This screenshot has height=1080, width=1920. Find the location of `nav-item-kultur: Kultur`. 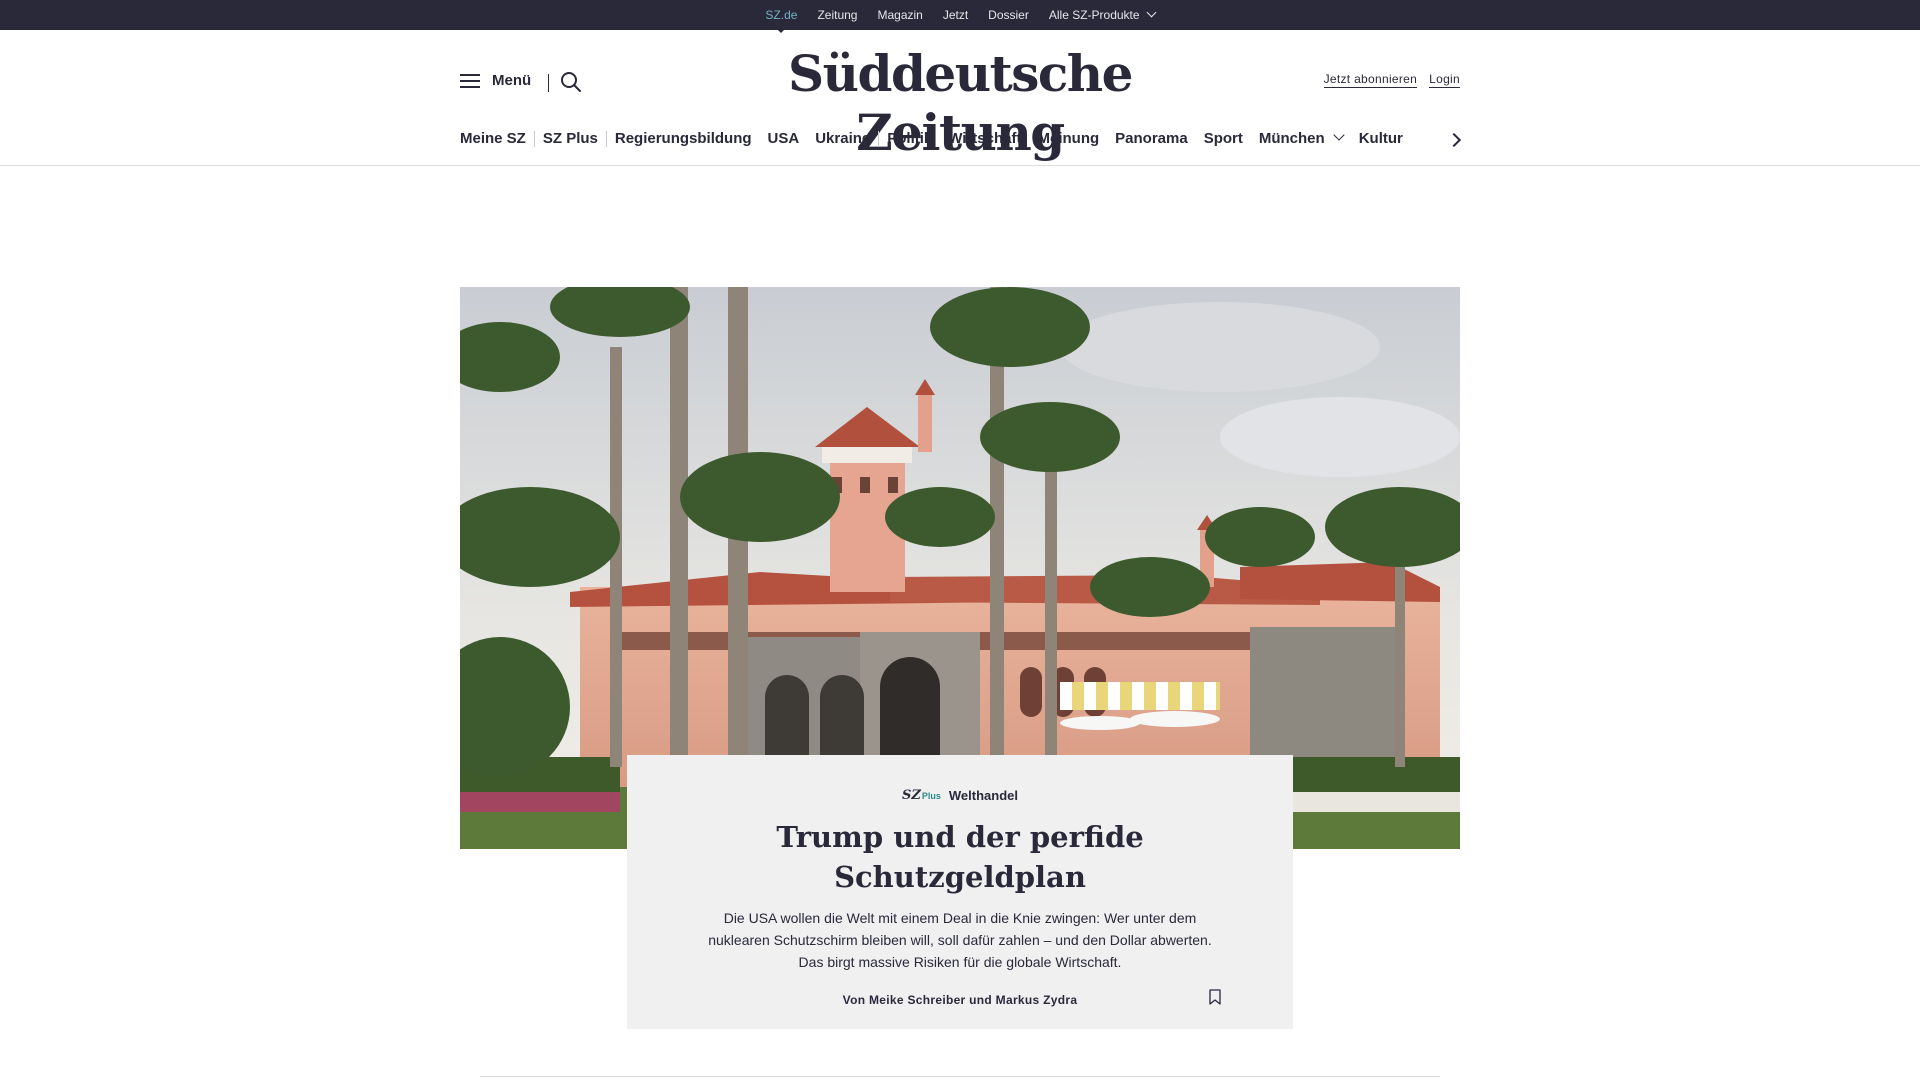

nav-item-kultur: Kultur is located at coordinates (1381, 138).